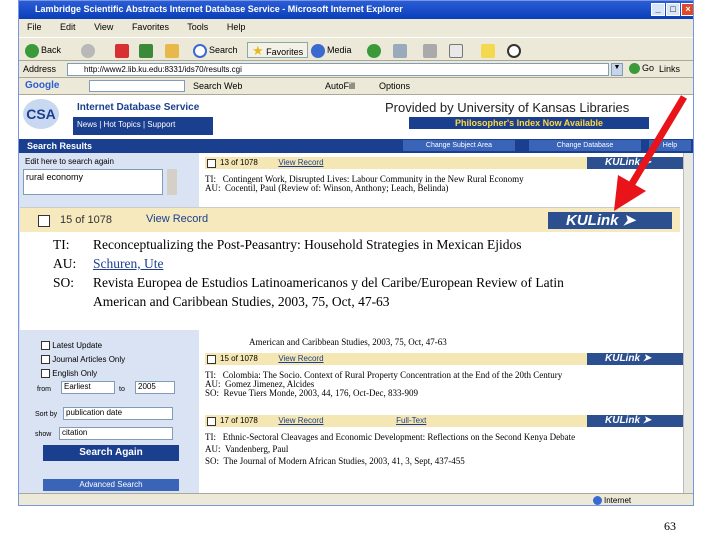  Describe the element at coordinates (394, 86) in the screenshot. I see `options-button: Options` at that location.